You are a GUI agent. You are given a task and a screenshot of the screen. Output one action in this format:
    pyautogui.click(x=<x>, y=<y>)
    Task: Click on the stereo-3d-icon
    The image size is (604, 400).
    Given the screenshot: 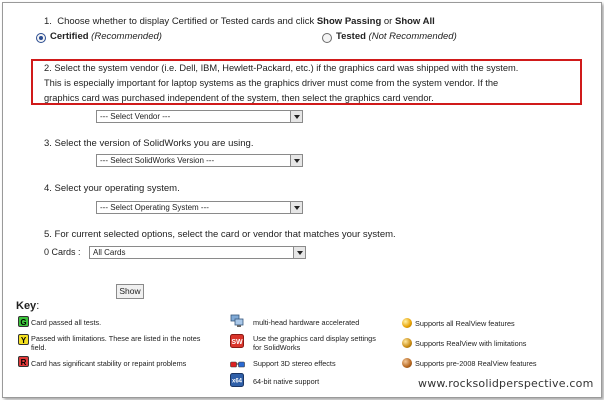 What is the action you would take?
    pyautogui.click(x=237, y=363)
    